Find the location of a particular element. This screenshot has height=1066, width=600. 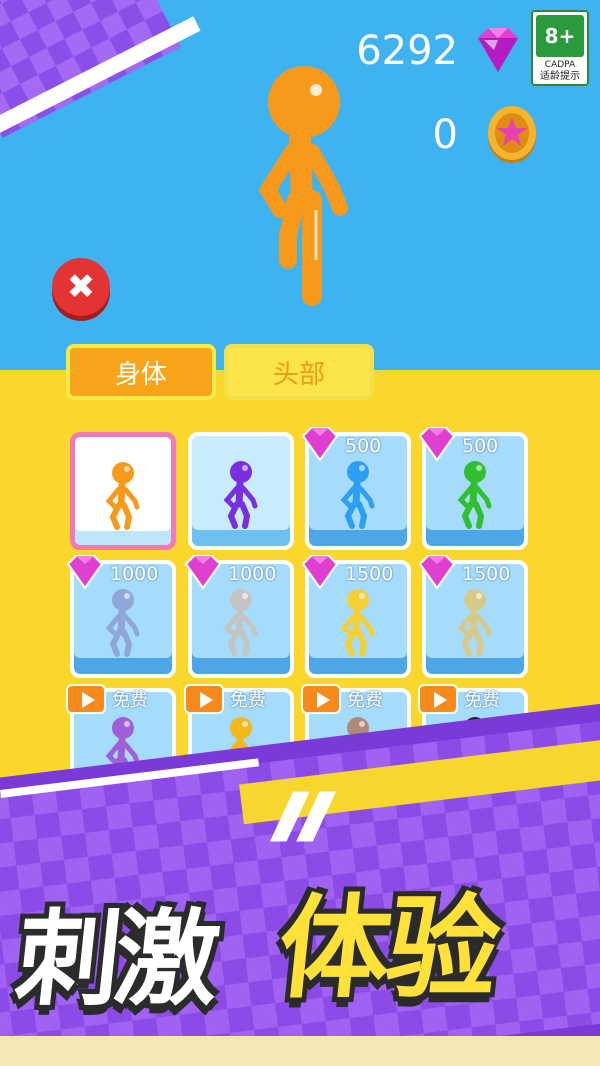

close-icon: ✖ is located at coordinates (81, 287).